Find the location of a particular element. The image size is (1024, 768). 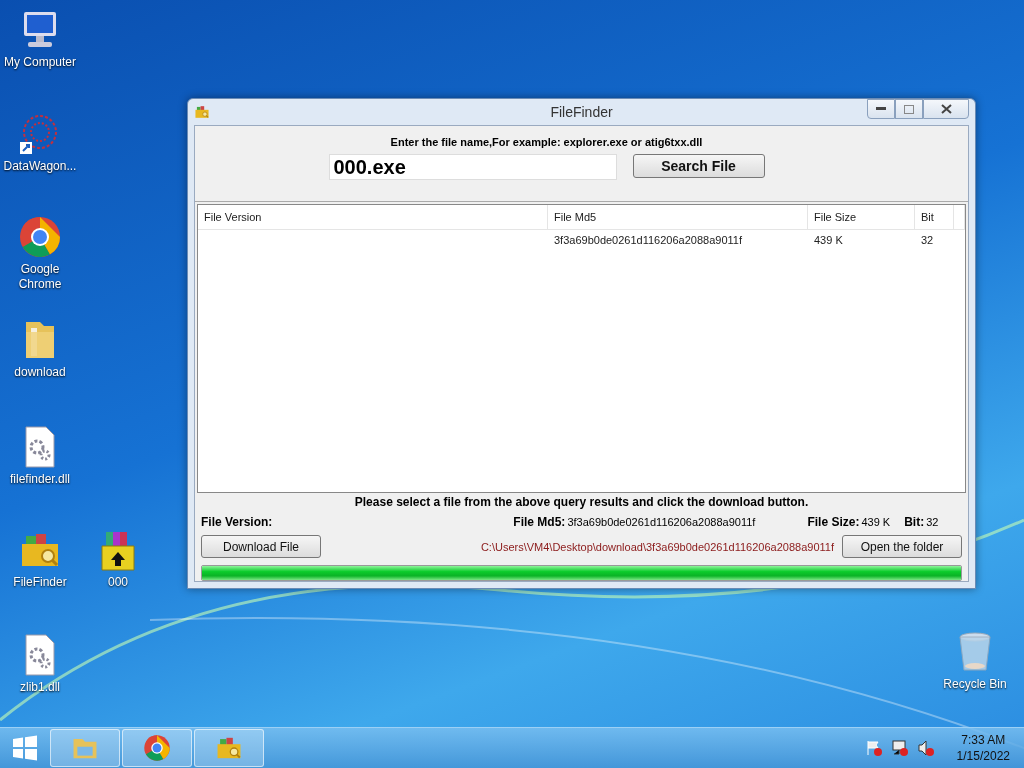

column-header: File Size is located at coordinates (861, 217).